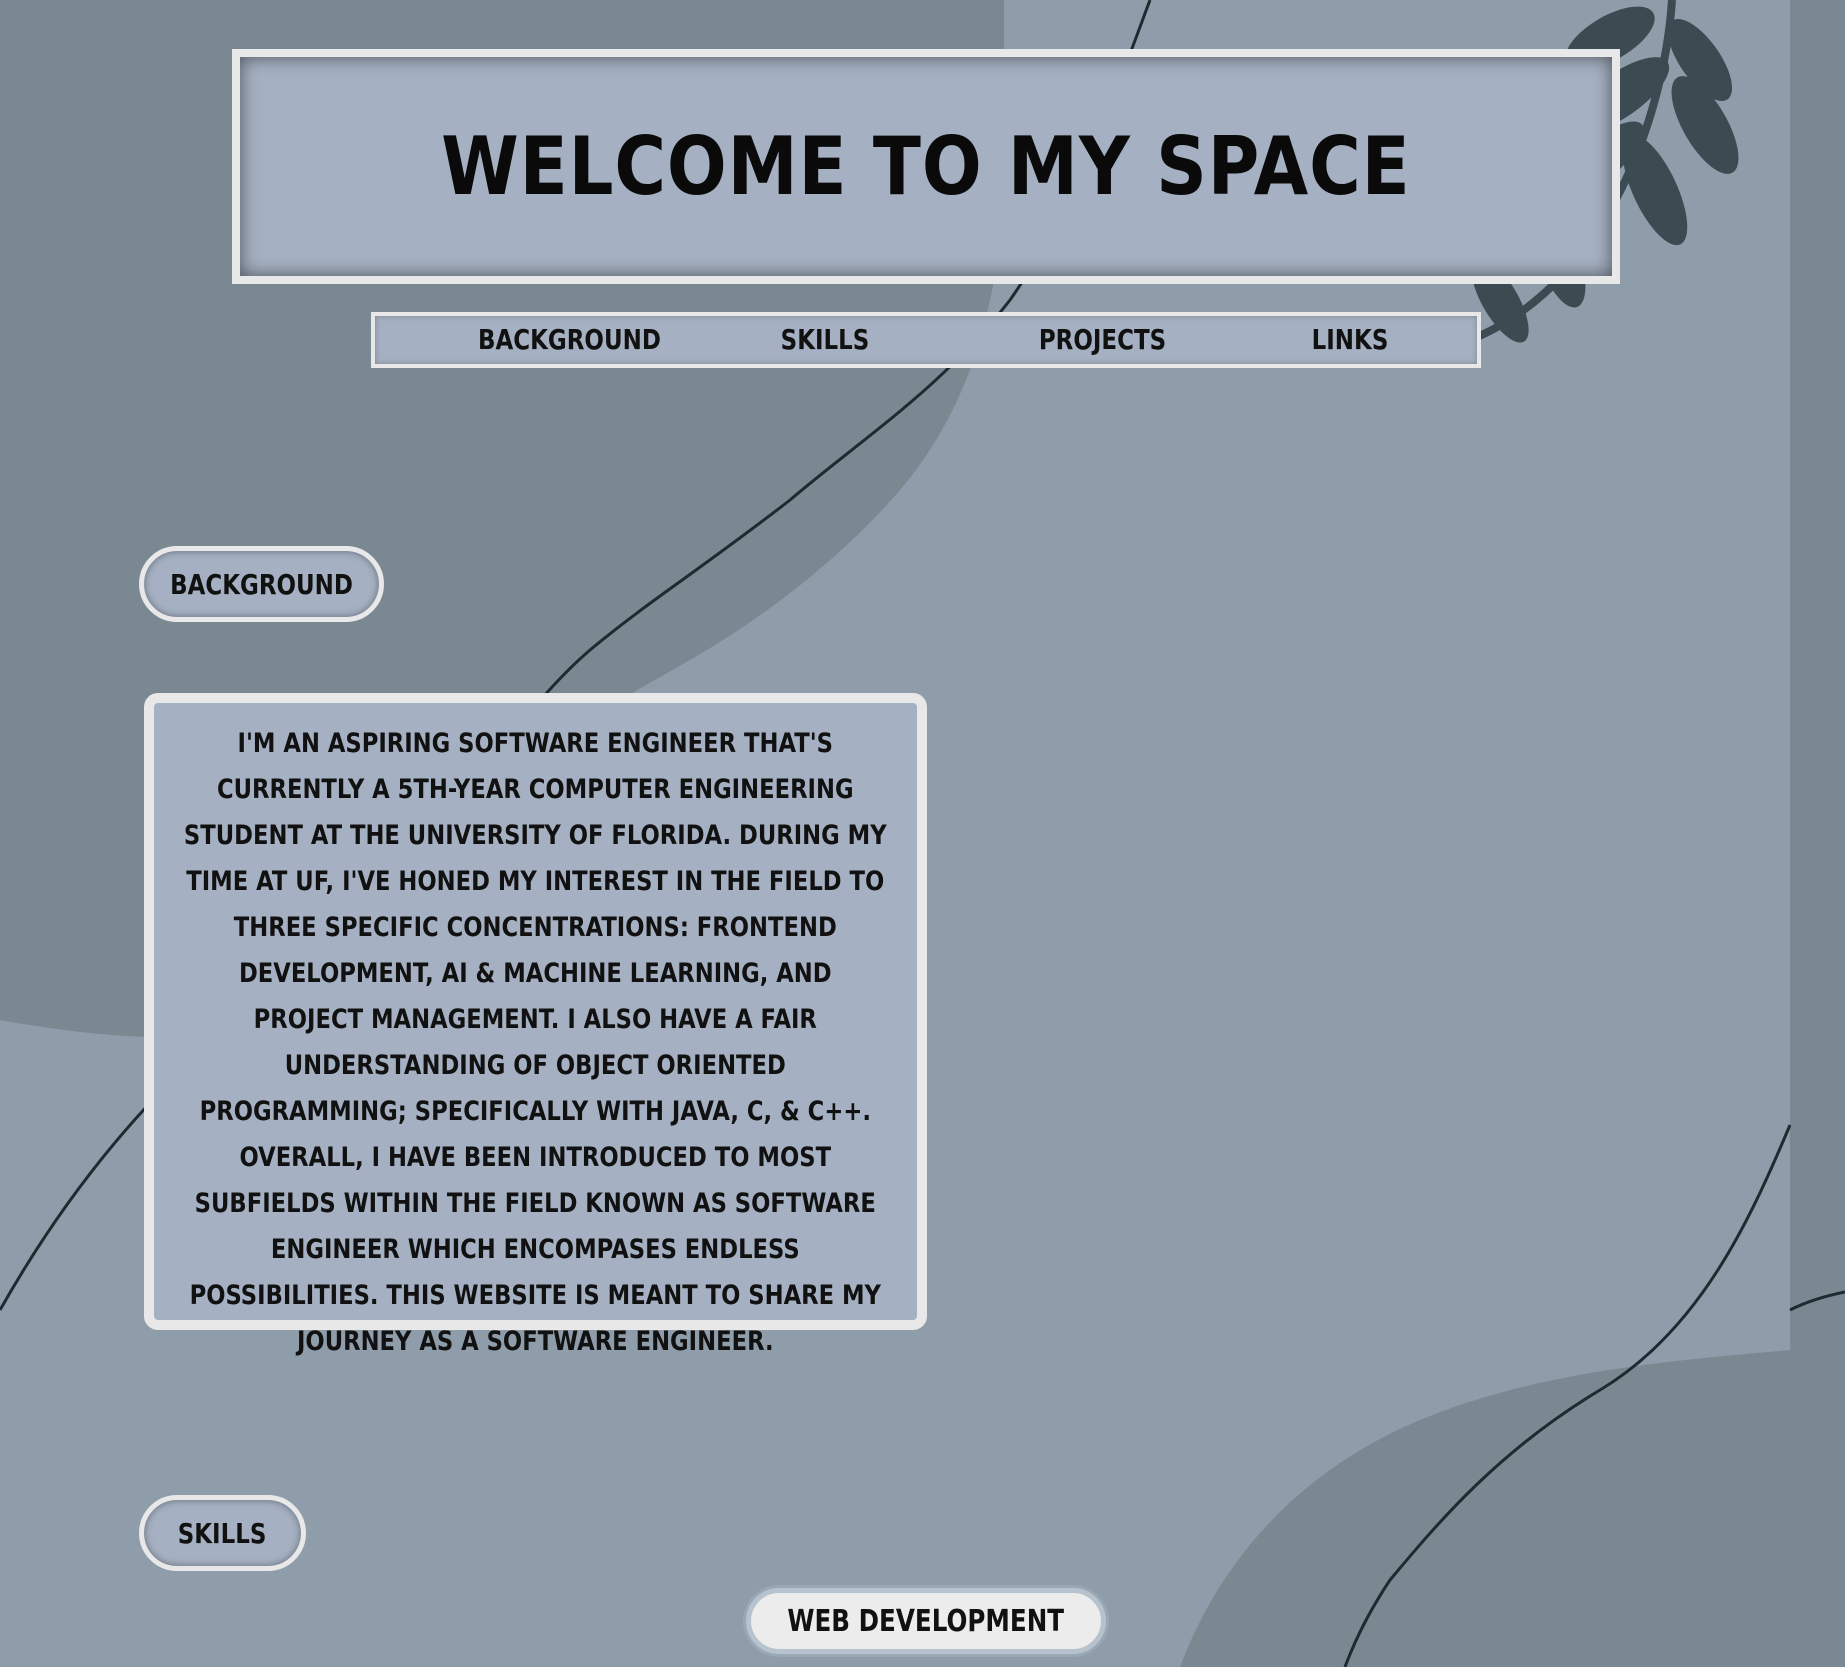 The height and width of the screenshot is (1667, 1845). I want to click on top-nav: BACKGROUND SKILLS PROJECTS LINKS, so click(926, 340).